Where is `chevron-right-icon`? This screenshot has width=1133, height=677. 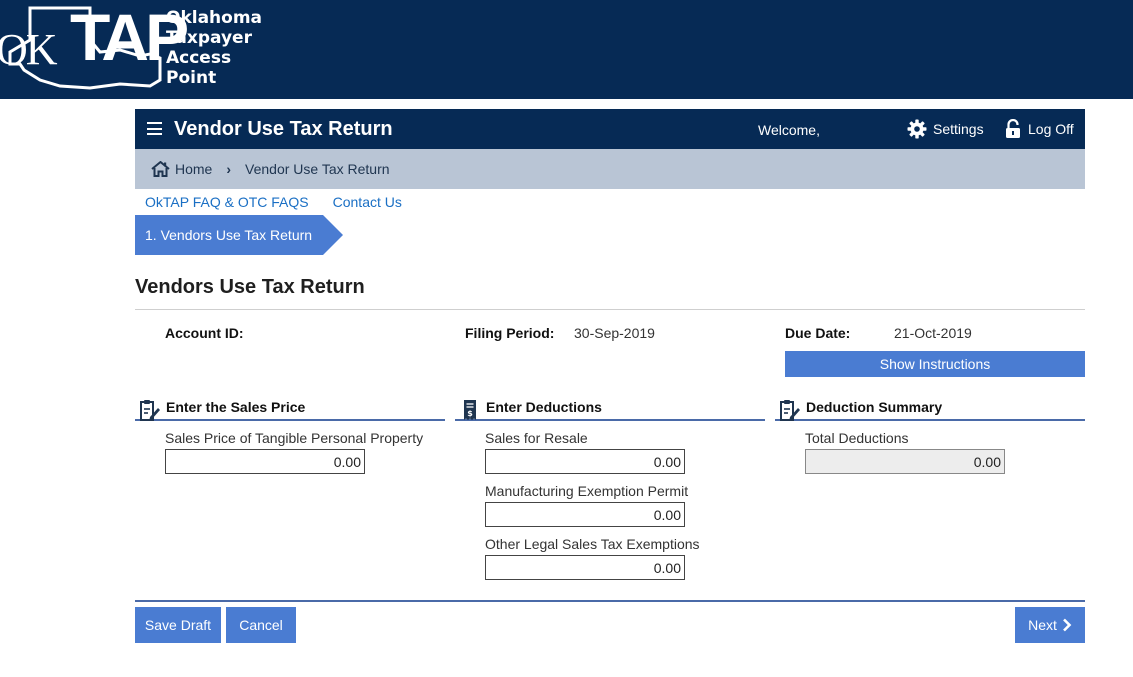 chevron-right-icon is located at coordinates (1067, 625).